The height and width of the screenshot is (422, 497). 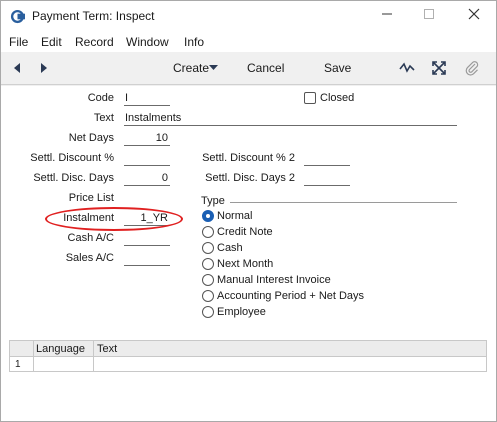 What do you see at coordinates (208, 296) in the screenshot?
I see `radio-accounting-period` at bounding box center [208, 296].